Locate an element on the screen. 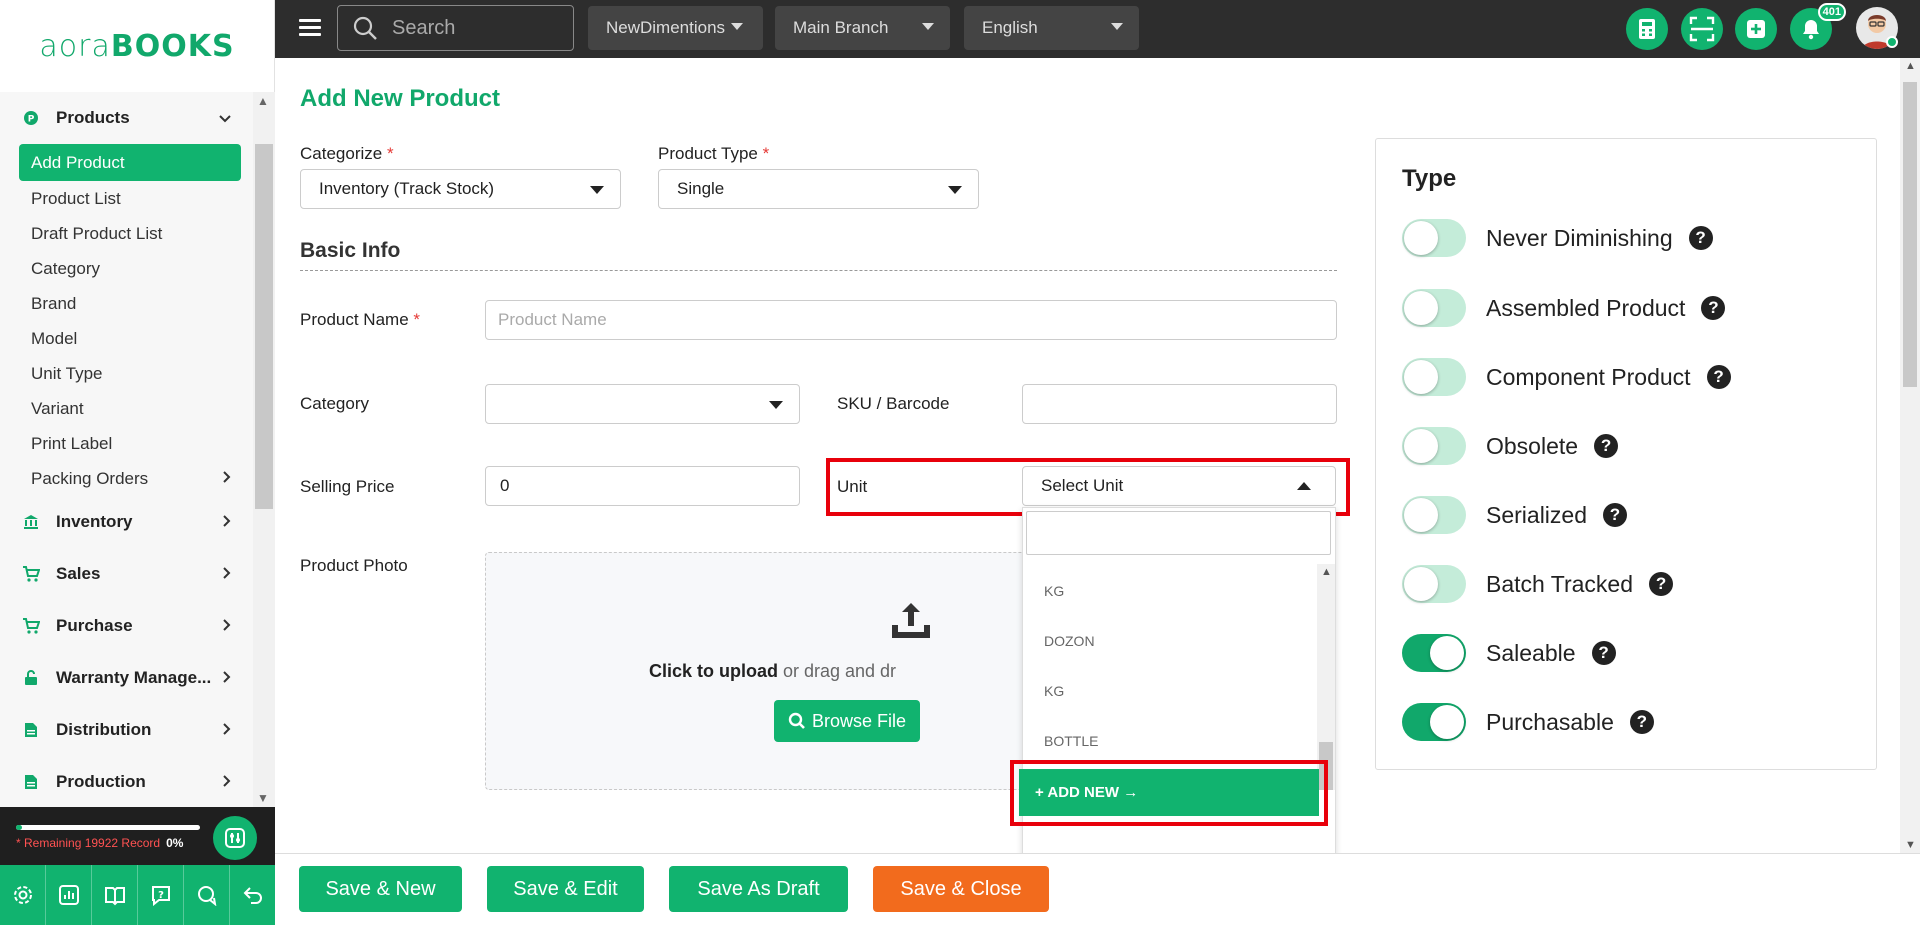 This screenshot has height=925, width=1920. sidebar-item-product-list: Product List is located at coordinates (126, 198).